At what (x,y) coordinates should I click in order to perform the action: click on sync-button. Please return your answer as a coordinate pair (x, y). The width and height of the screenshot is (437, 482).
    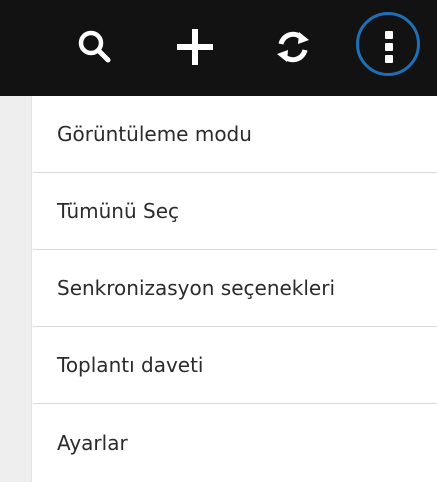
    Looking at the image, I should click on (293, 47).